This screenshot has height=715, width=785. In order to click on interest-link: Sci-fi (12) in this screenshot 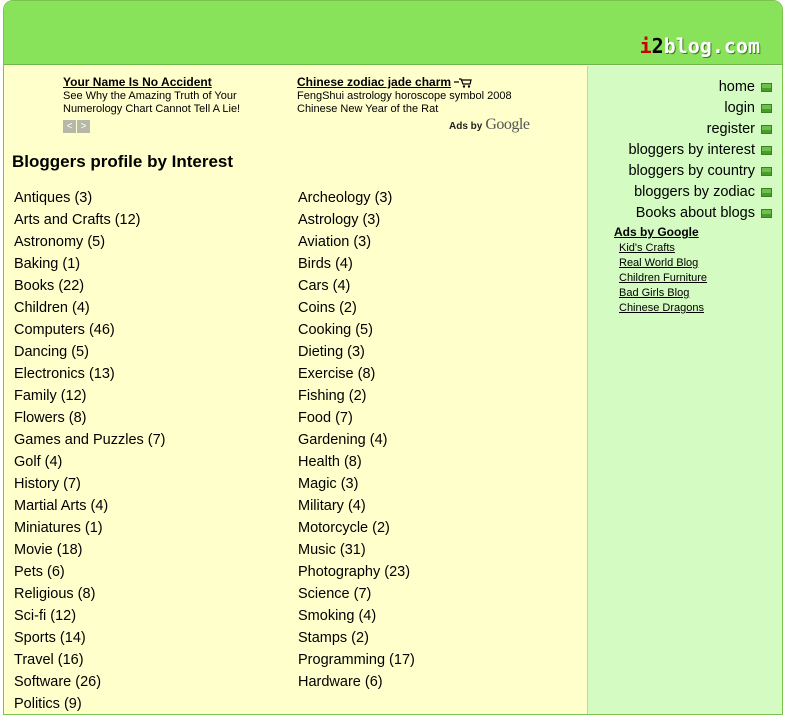, I will do `click(90, 616)`.